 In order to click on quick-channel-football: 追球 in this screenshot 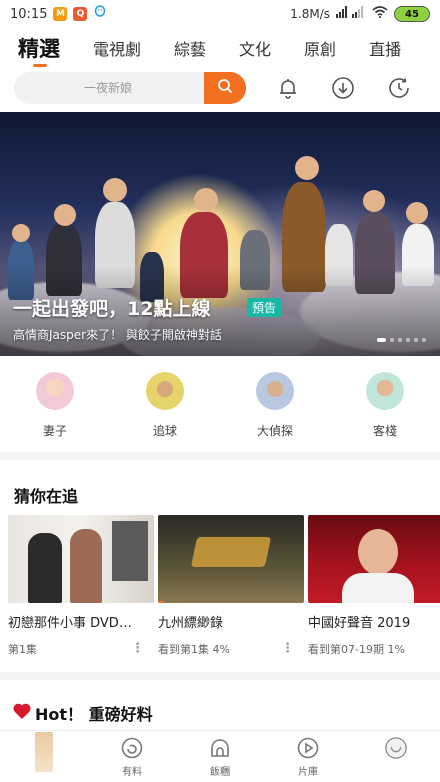, I will do `click(165, 404)`.